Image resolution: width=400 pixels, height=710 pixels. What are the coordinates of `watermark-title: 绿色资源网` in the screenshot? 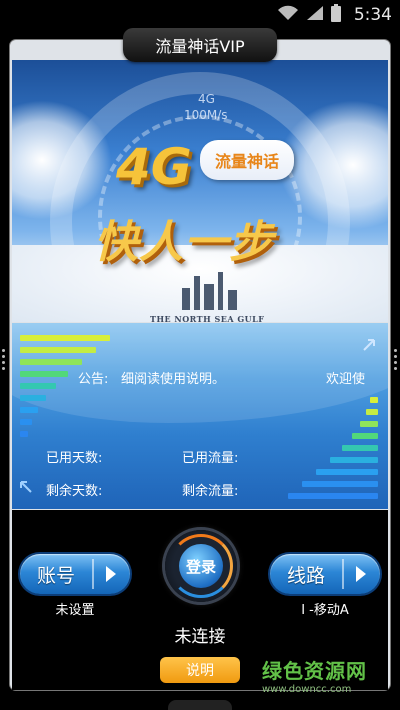 It's located at (314, 671).